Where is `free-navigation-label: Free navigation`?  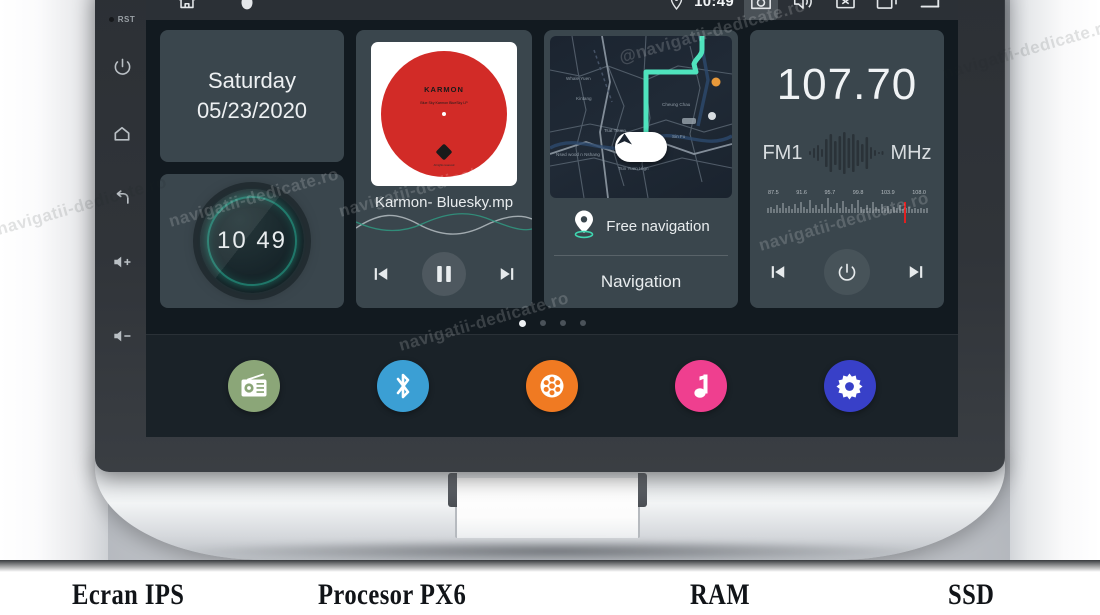
free-navigation-label: Free navigation is located at coordinates (658, 226).